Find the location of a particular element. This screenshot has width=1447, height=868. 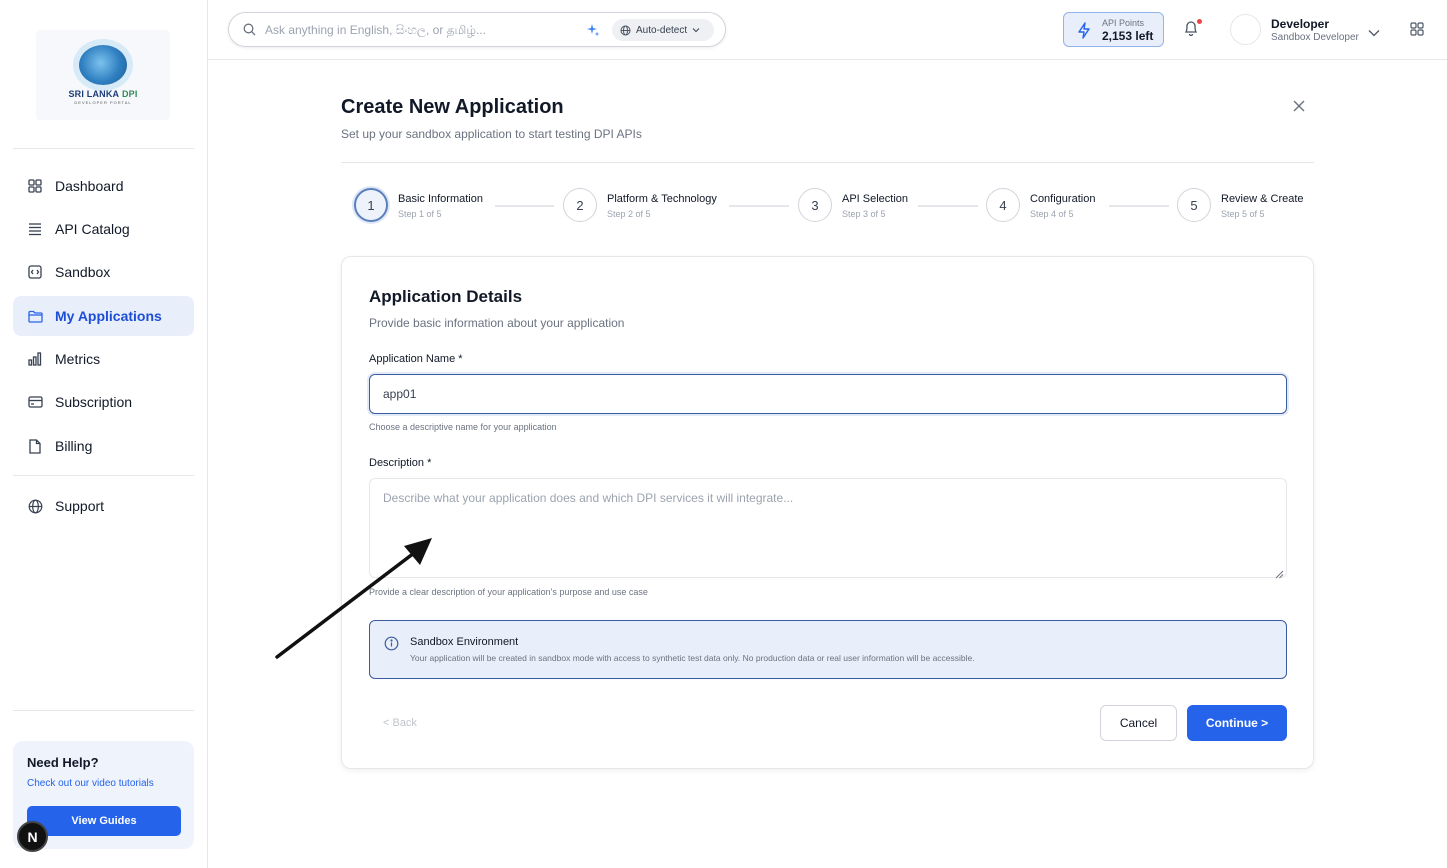

sidebar-item-my-applications: My Applications is located at coordinates (103, 316).